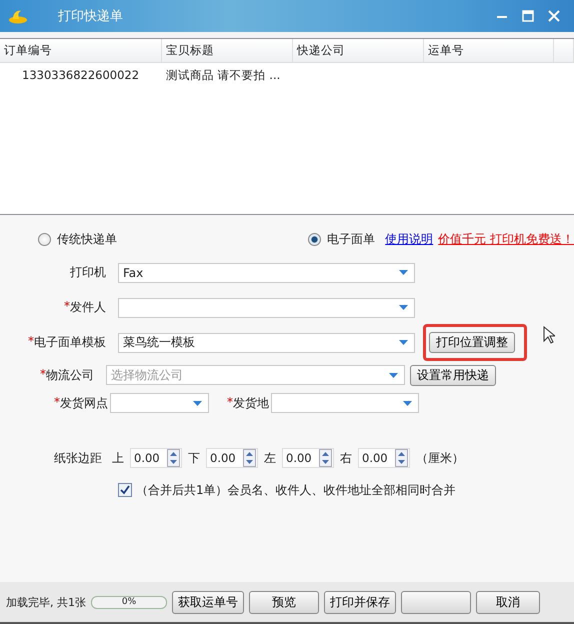  Describe the element at coordinates (118, 458) in the screenshot. I see `side-label: 上` at that location.